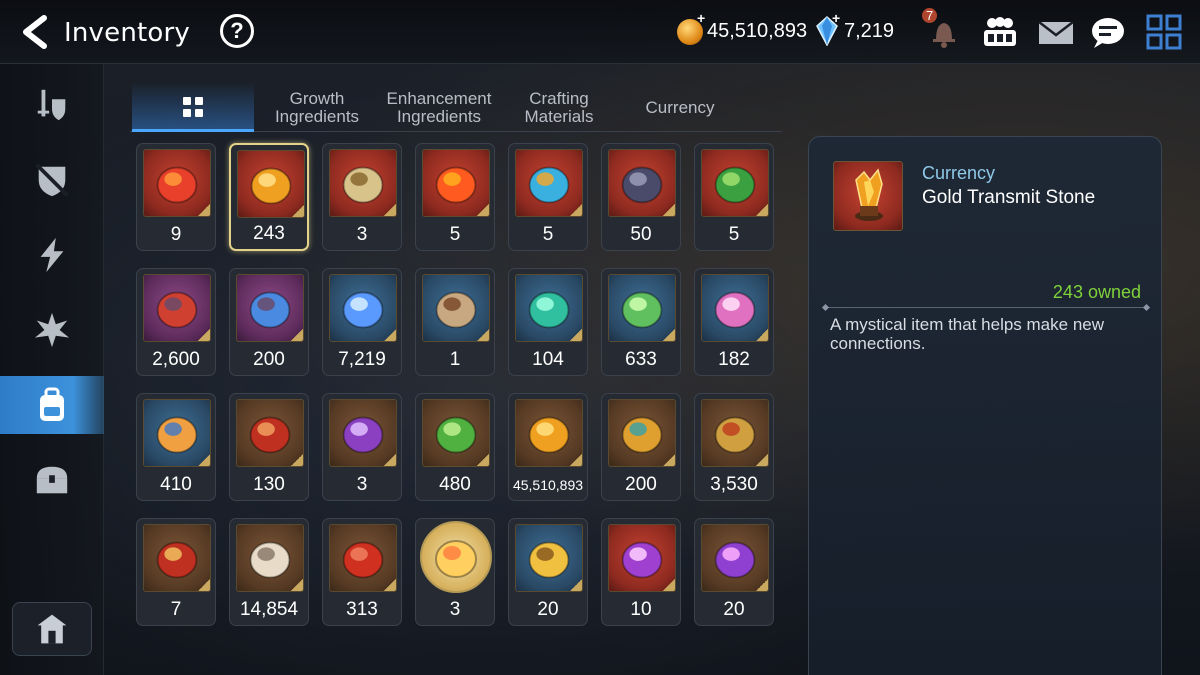  I want to click on item-quantity: 410, so click(176, 484).